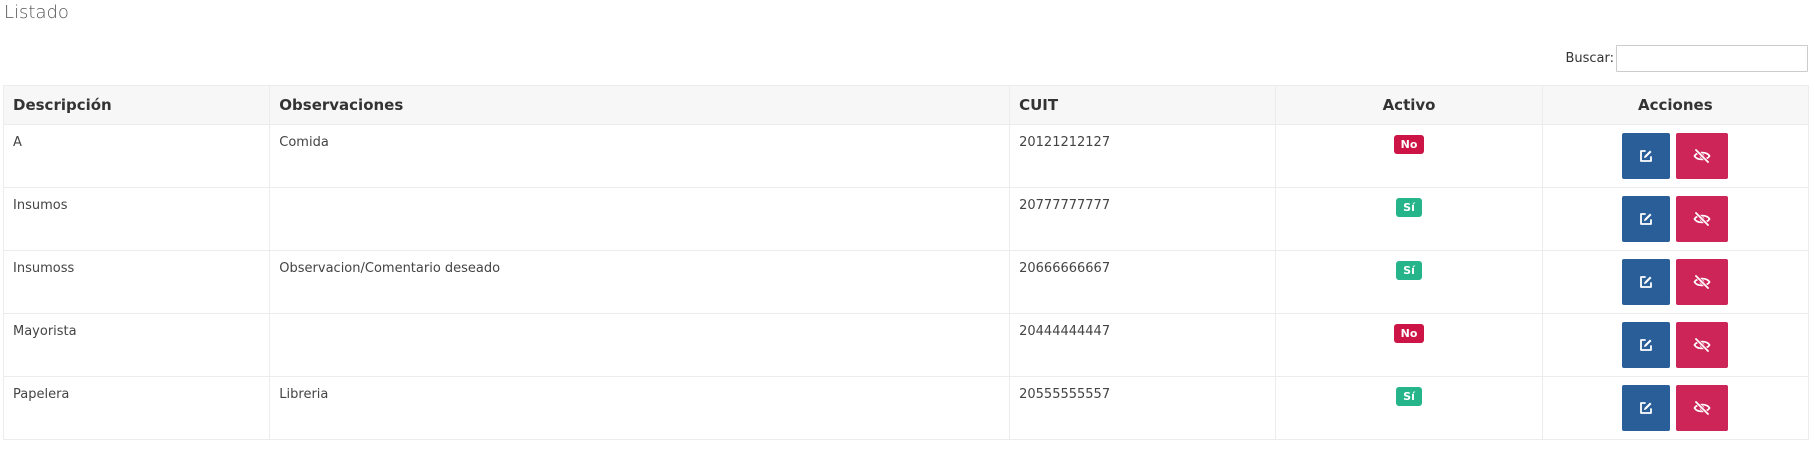 The height and width of the screenshot is (458, 1815). What do you see at coordinates (136, 219) in the screenshot?
I see `cell-descripcion: Insumos` at bounding box center [136, 219].